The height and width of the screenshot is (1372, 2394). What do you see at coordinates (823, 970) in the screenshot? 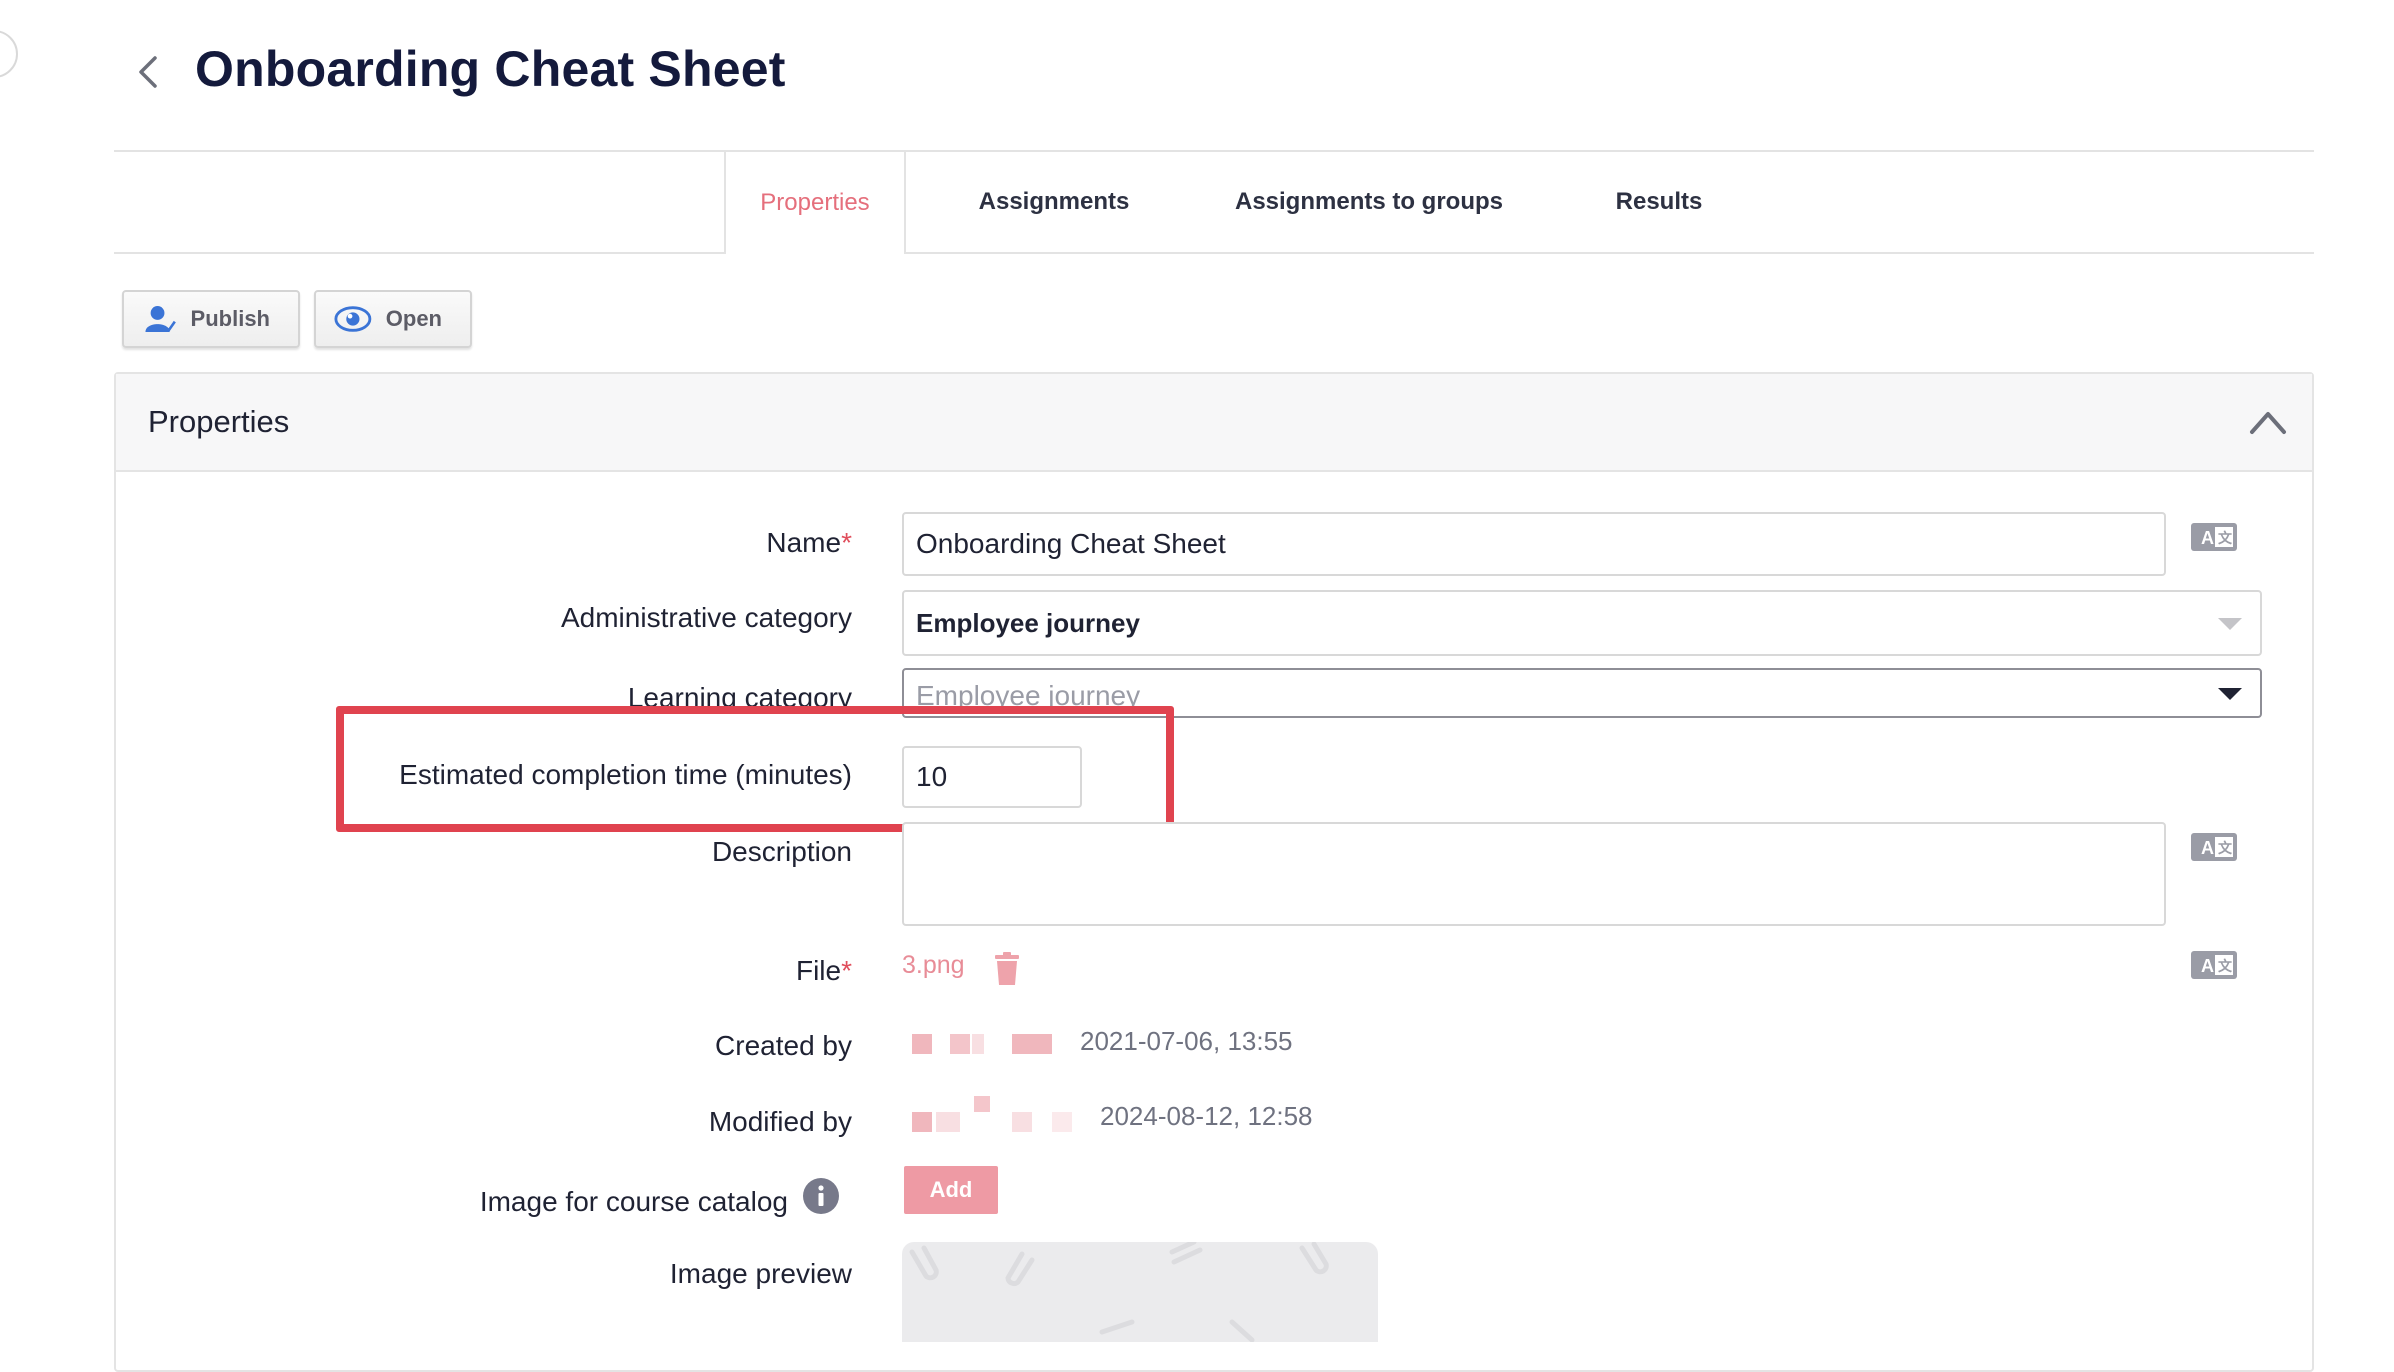
I see `file-label: File*` at bounding box center [823, 970].